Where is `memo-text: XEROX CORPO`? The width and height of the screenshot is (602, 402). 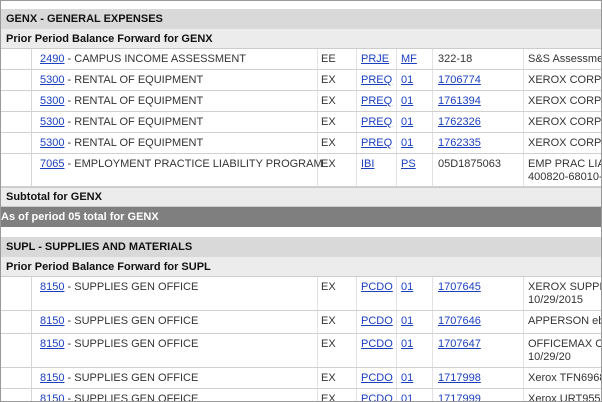
memo-text: XEROX CORPO is located at coordinates (565, 143).